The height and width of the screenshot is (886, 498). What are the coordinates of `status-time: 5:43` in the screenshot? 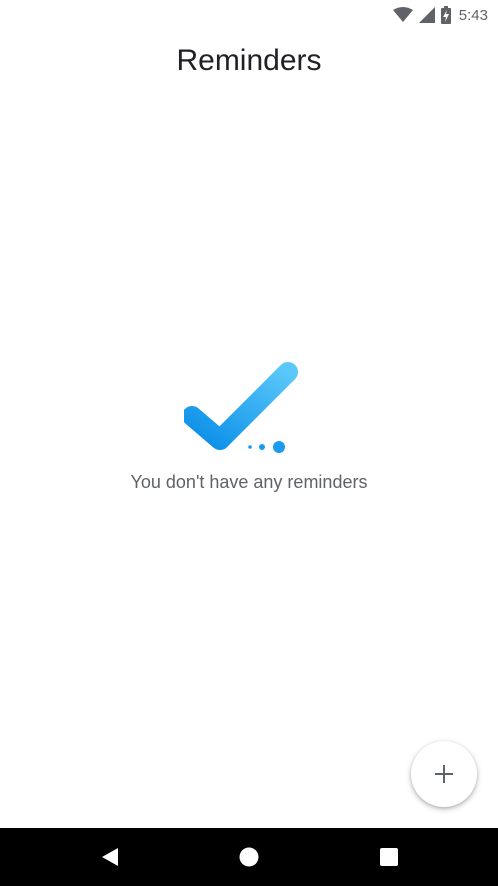 It's located at (473, 15).